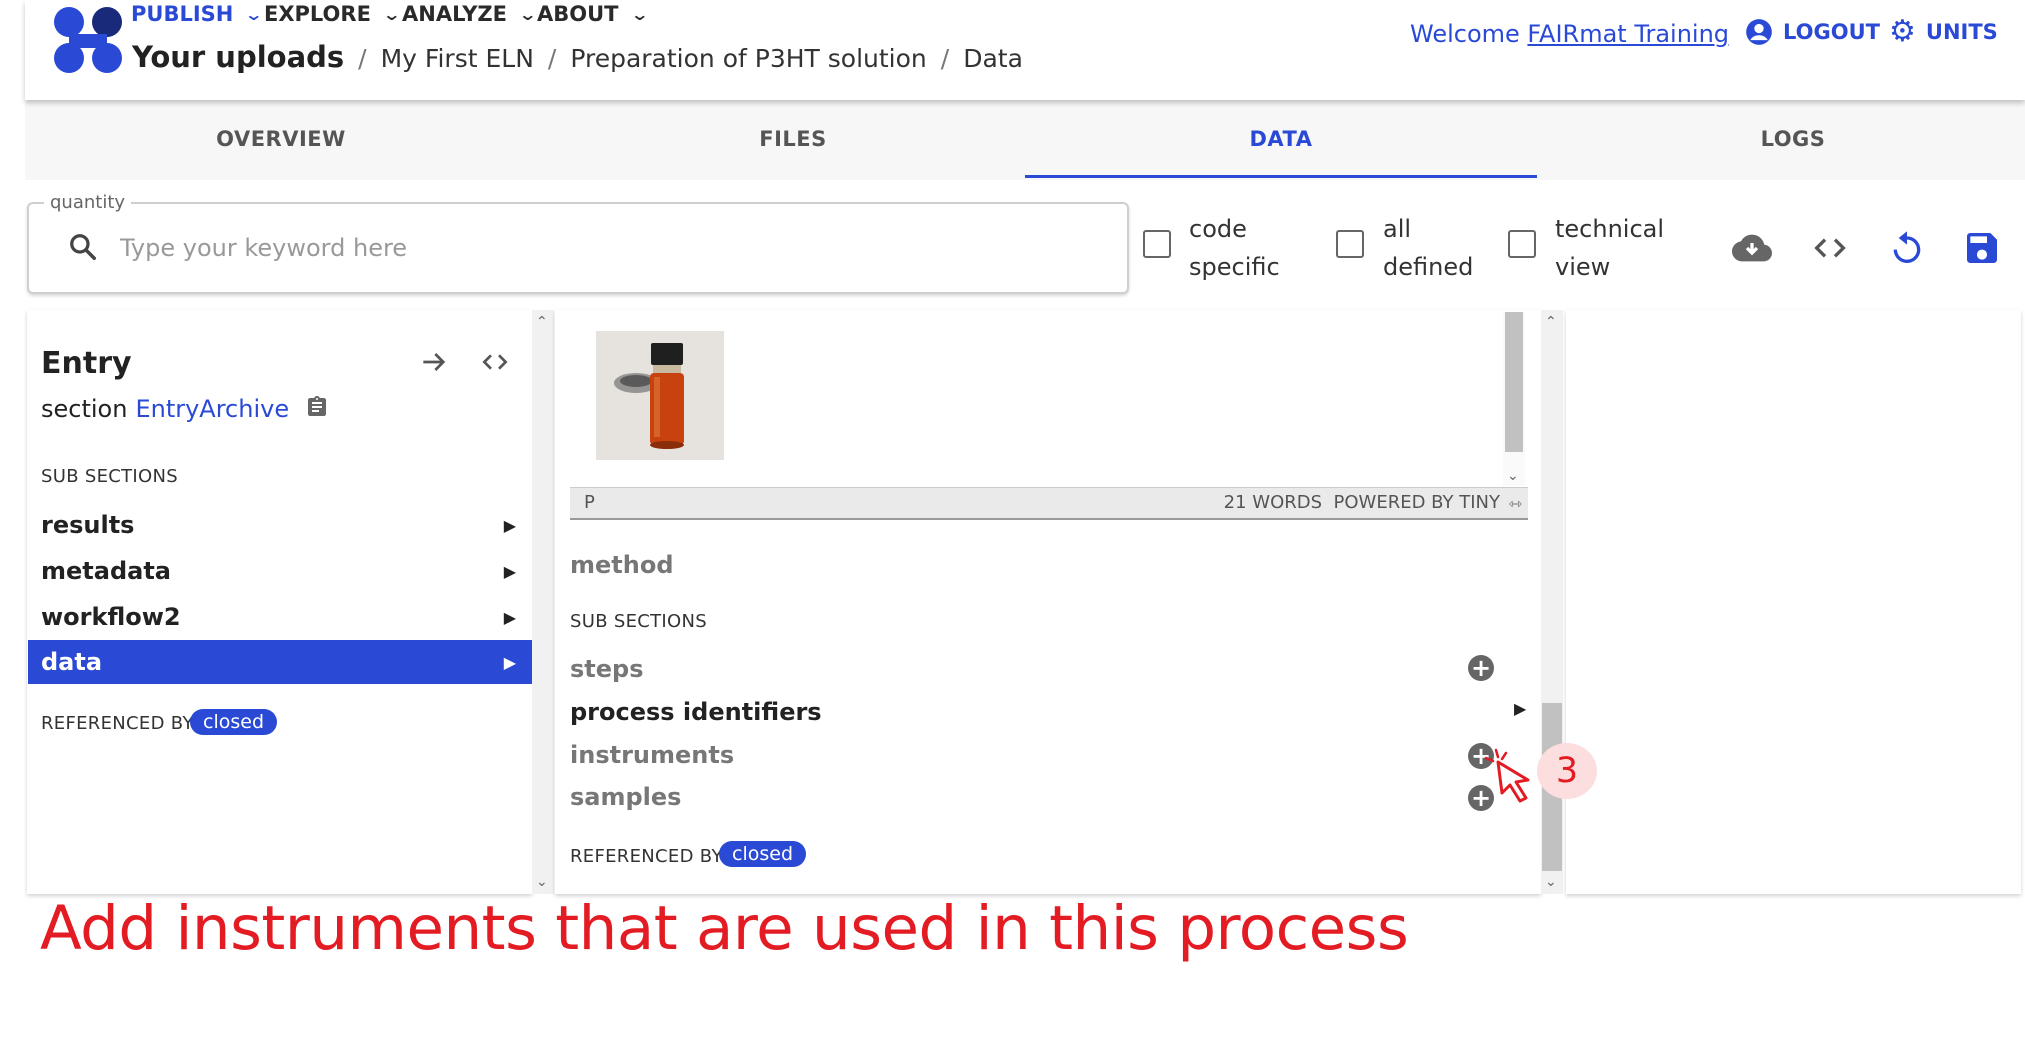  Describe the element at coordinates (748, 58) in the screenshot. I see `breadcrumb-item: Preparation of P3HT solution` at that location.